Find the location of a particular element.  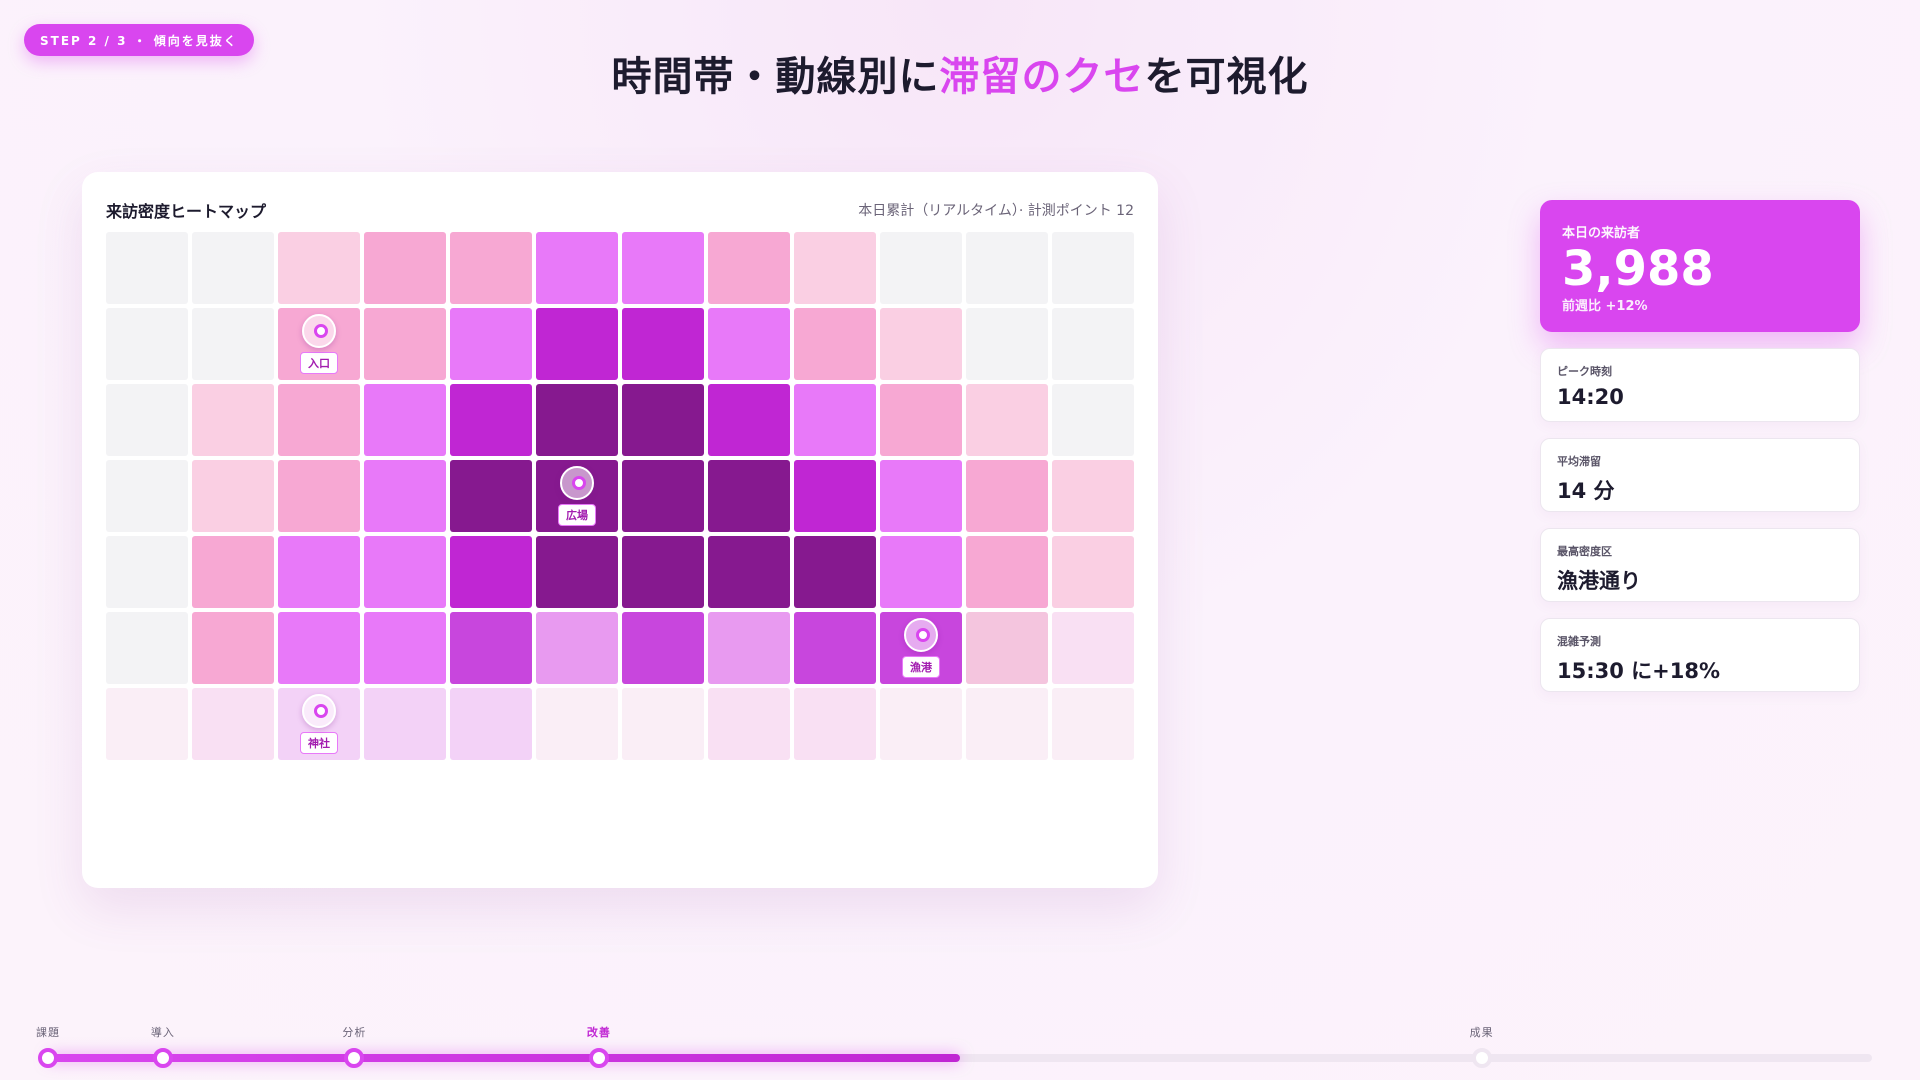

timeline-stage-label: 分析 is located at coordinates (354, 1032).